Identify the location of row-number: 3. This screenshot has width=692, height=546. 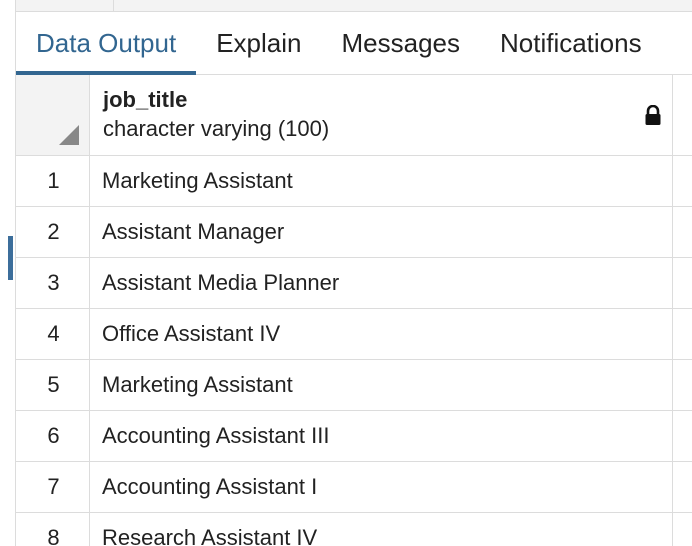
(53, 283).